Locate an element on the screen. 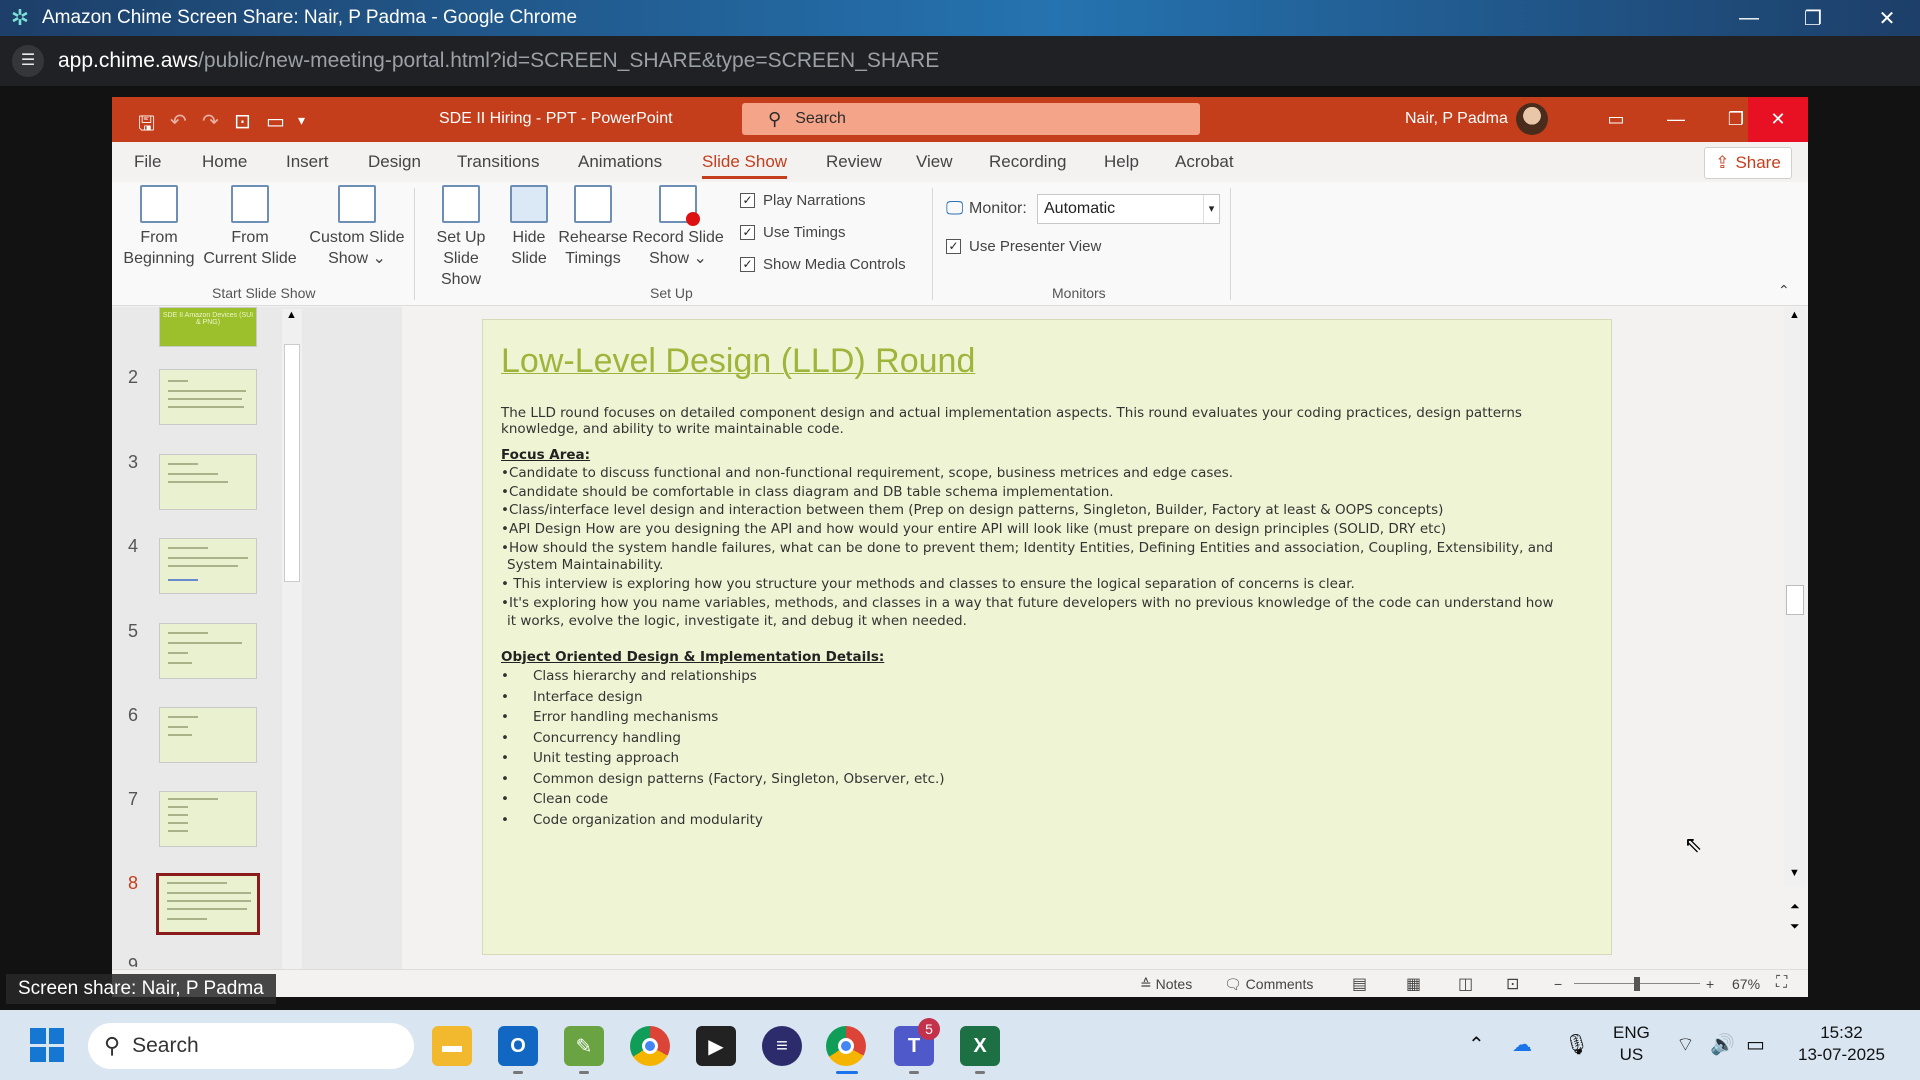  customize-qat-icon: ▾ is located at coordinates (301, 120).